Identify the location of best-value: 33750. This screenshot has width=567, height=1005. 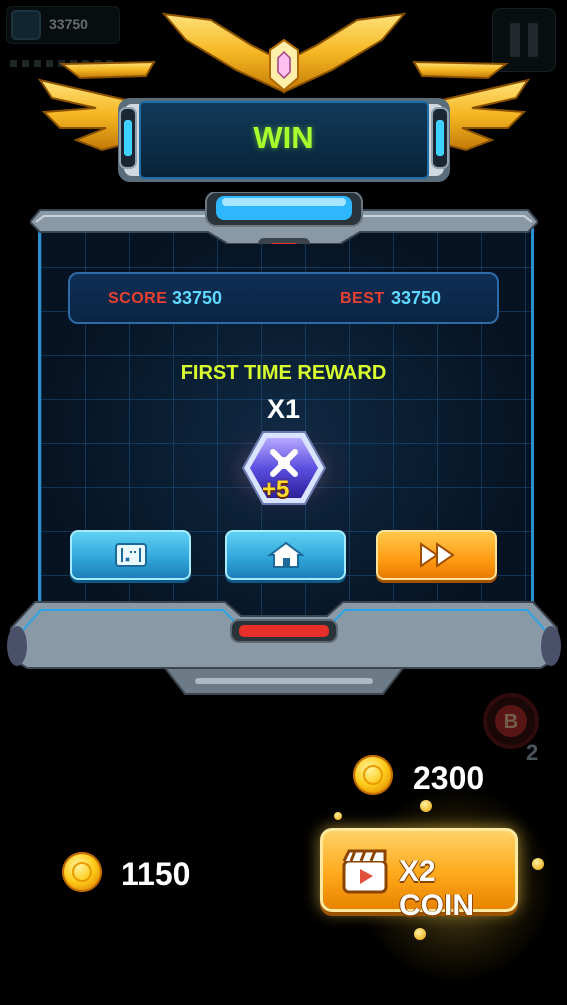
(416, 298).